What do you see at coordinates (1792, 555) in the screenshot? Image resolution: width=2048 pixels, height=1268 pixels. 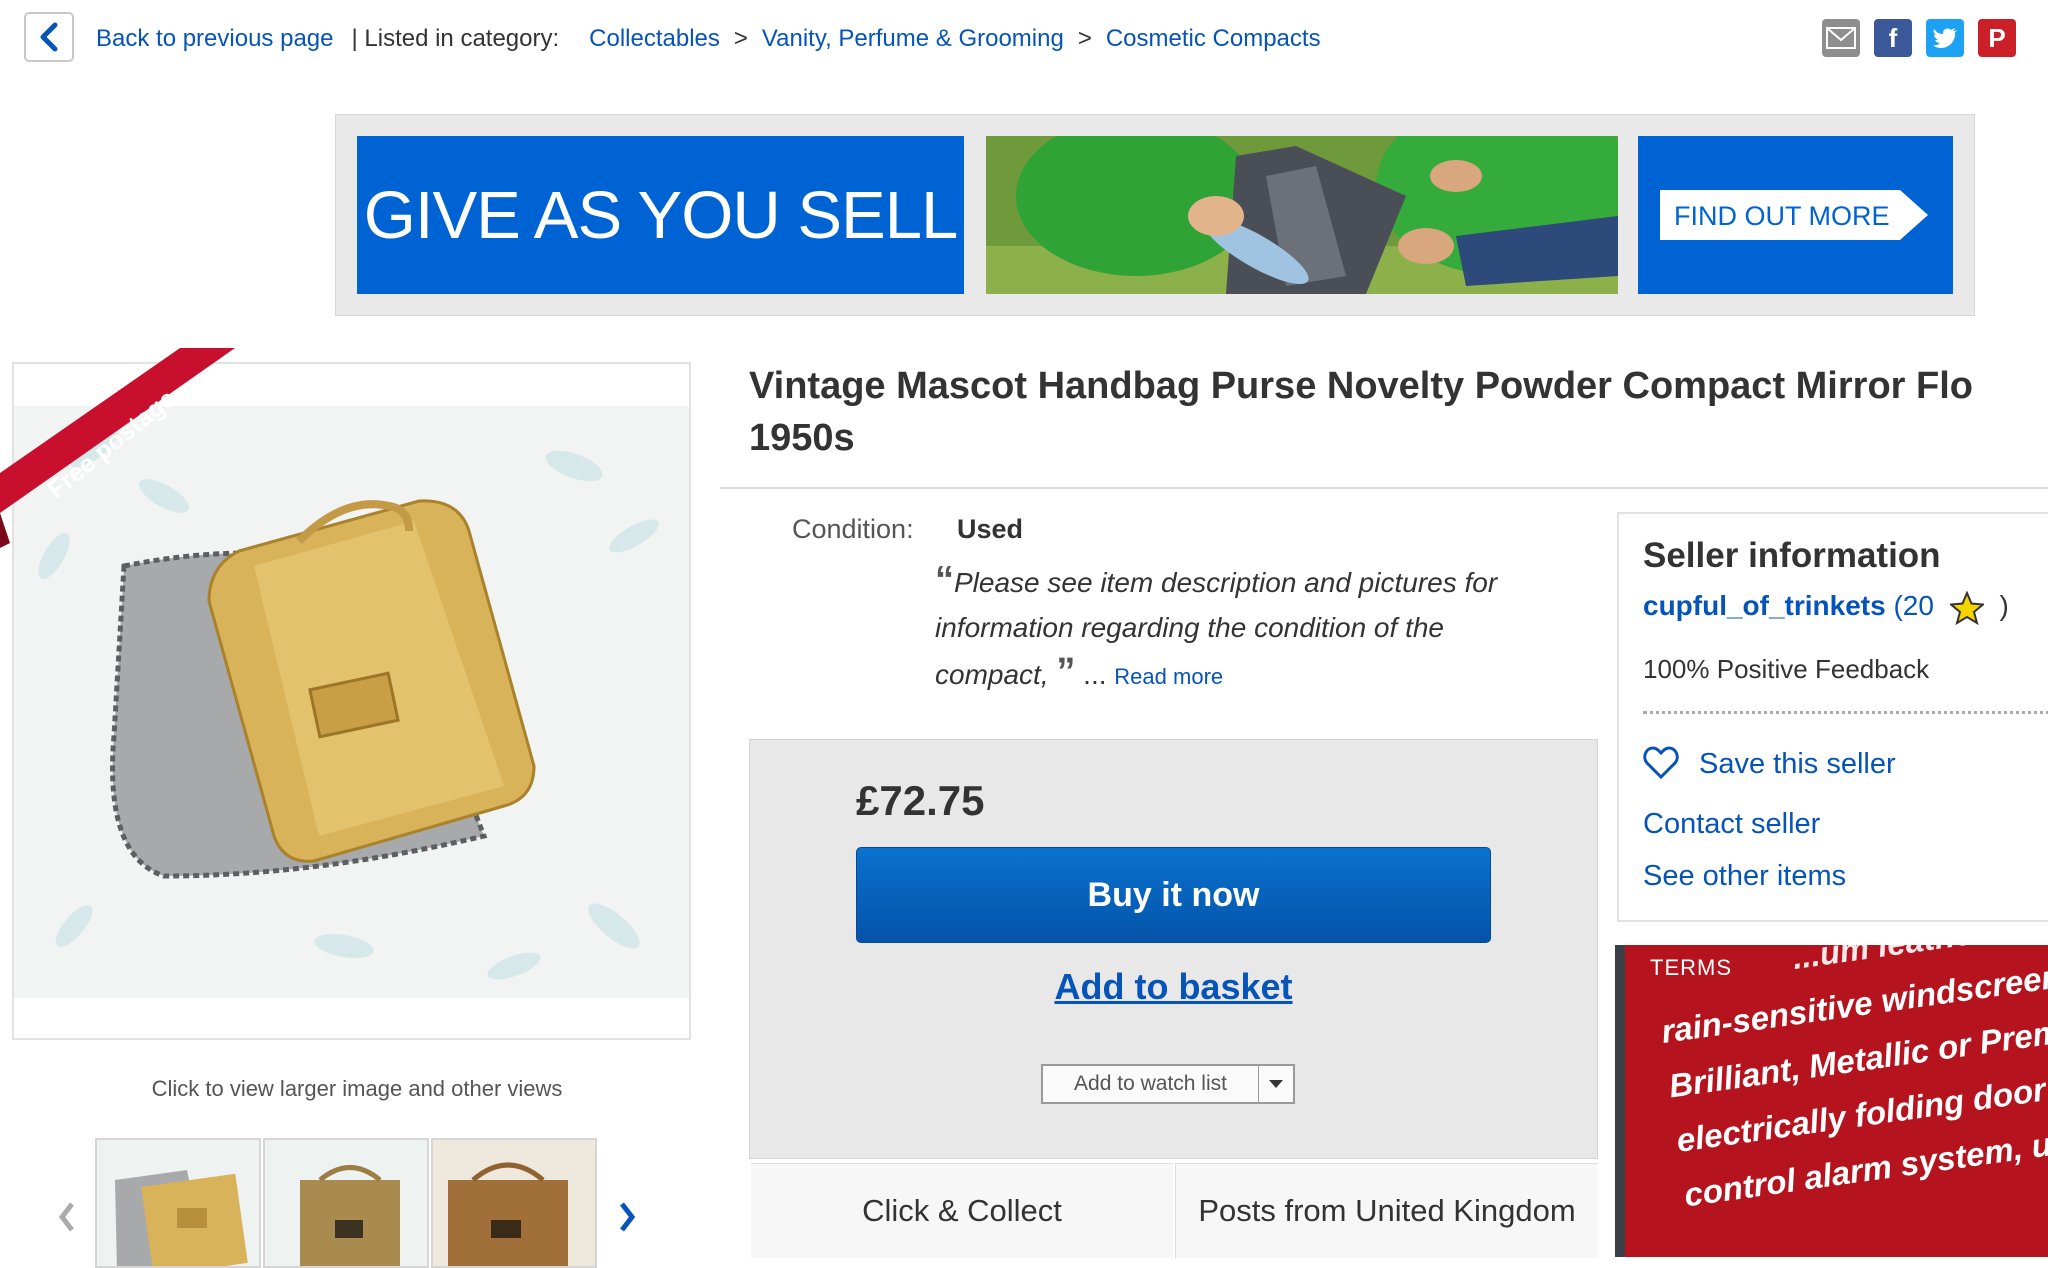 I see `seller-heading: Seller information` at bounding box center [1792, 555].